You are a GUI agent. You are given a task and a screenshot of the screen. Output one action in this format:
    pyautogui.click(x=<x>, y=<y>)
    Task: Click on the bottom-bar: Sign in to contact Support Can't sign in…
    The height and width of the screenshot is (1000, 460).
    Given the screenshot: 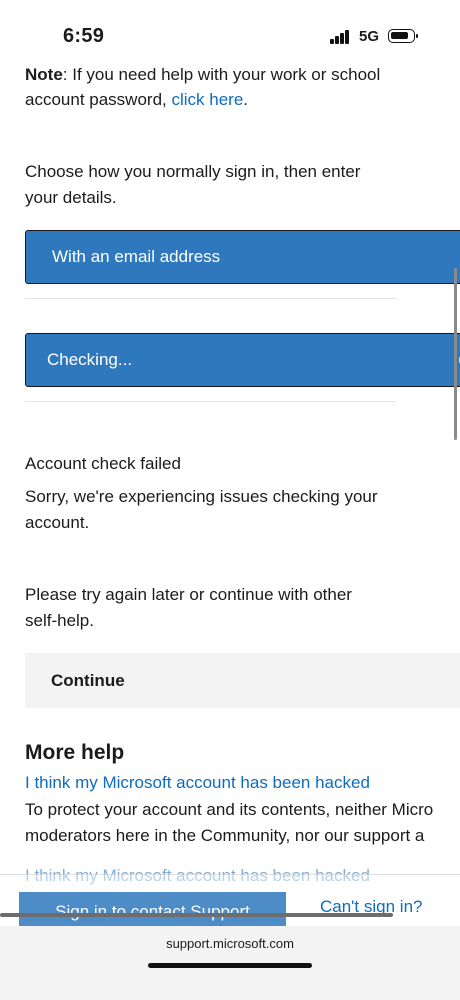 What is the action you would take?
    pyautogui.click(x=230, y=937)
    